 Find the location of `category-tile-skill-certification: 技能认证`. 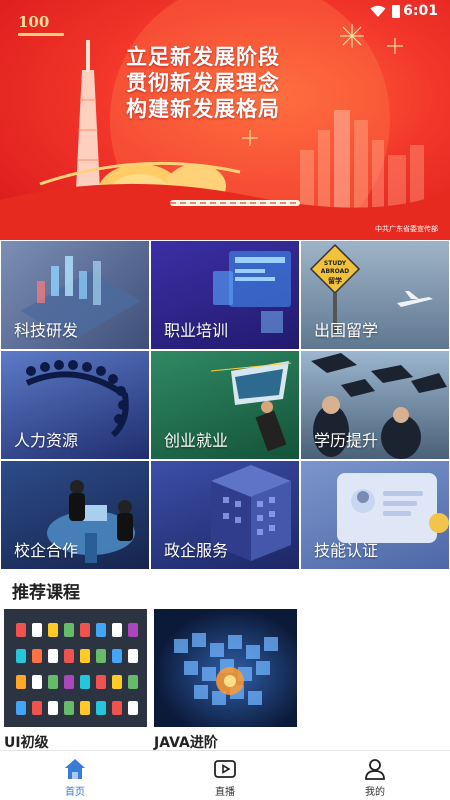

category-tile-skill-certification: 技能认证 is located at coordinates (375, 515).